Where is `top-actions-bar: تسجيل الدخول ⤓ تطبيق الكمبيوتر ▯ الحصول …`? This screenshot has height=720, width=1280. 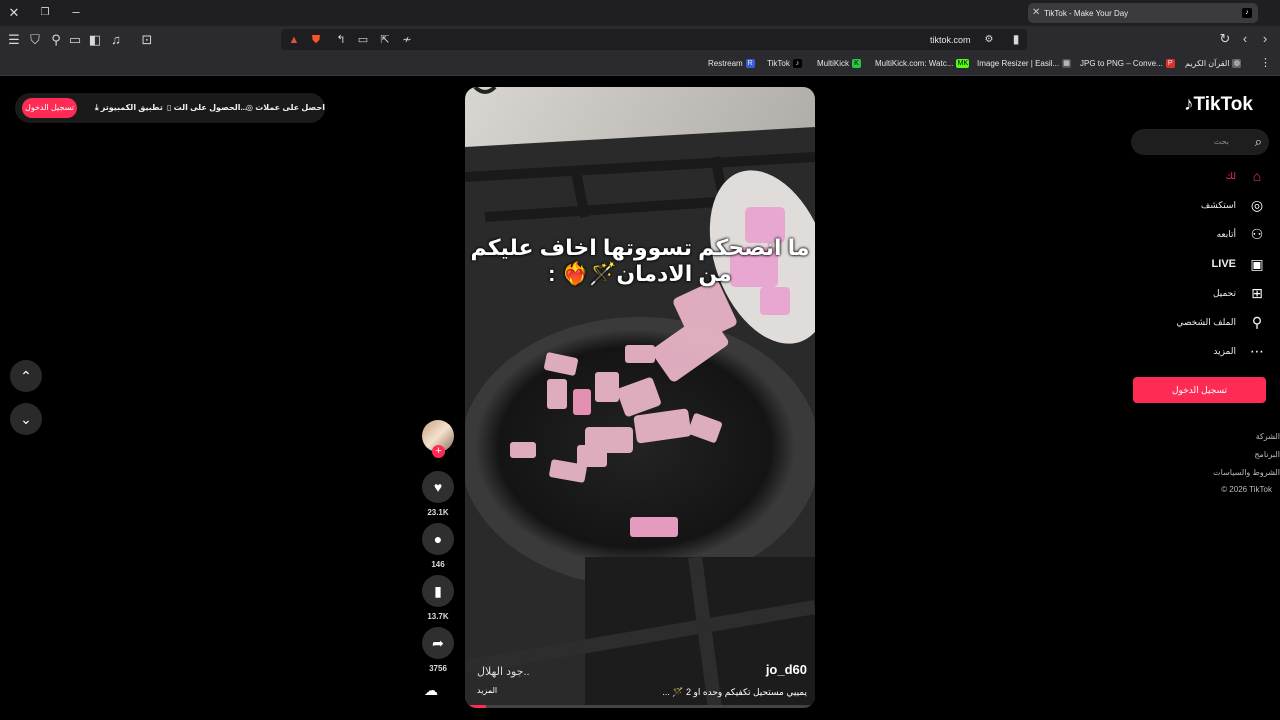
top-actions-bar: تسجيل الدخول ⤓ تطبيق الكمبيوتر ▯ الحصول … is located at coordinates (170, 108).